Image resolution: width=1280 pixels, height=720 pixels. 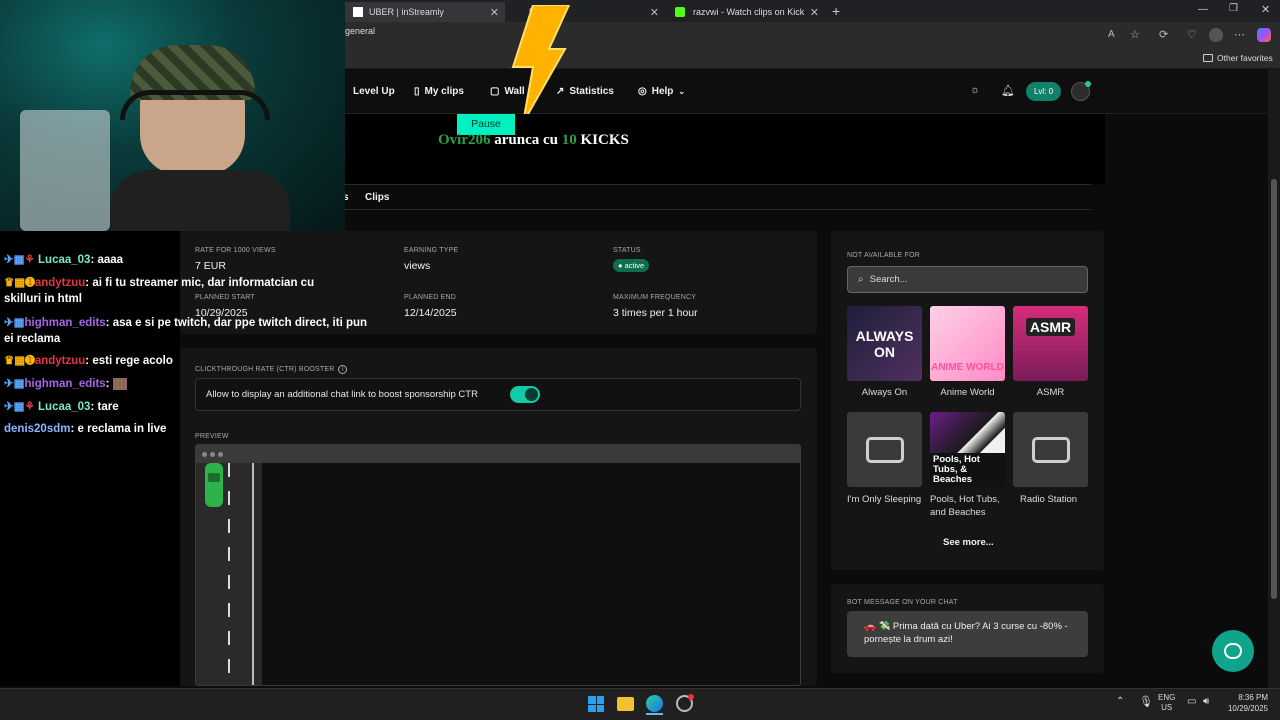 I want to click on status-badge: ● active, so click(x=631, y=265).